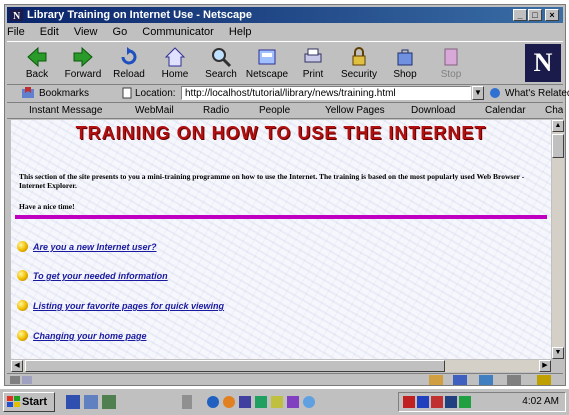 The width and height of the screenshot is (569, 415). What do you see at coordinates (100, 276) in the screenshot?
I see `link-needed-information: To get your needed information` at bounding box center [100, 276].